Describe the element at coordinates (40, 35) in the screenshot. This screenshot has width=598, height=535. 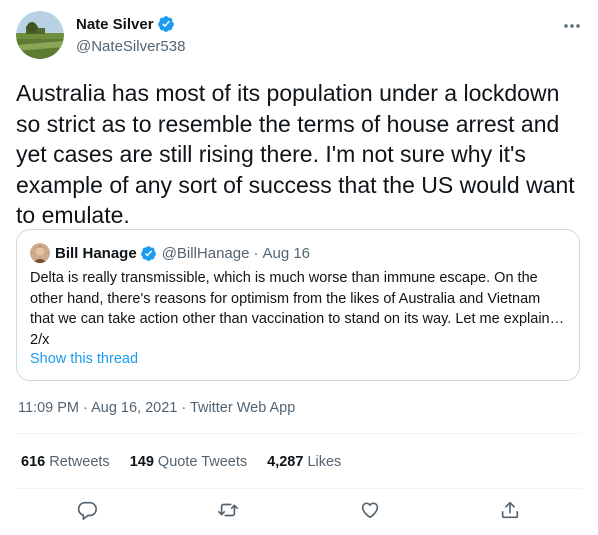
I see `author-avatar` at that location.